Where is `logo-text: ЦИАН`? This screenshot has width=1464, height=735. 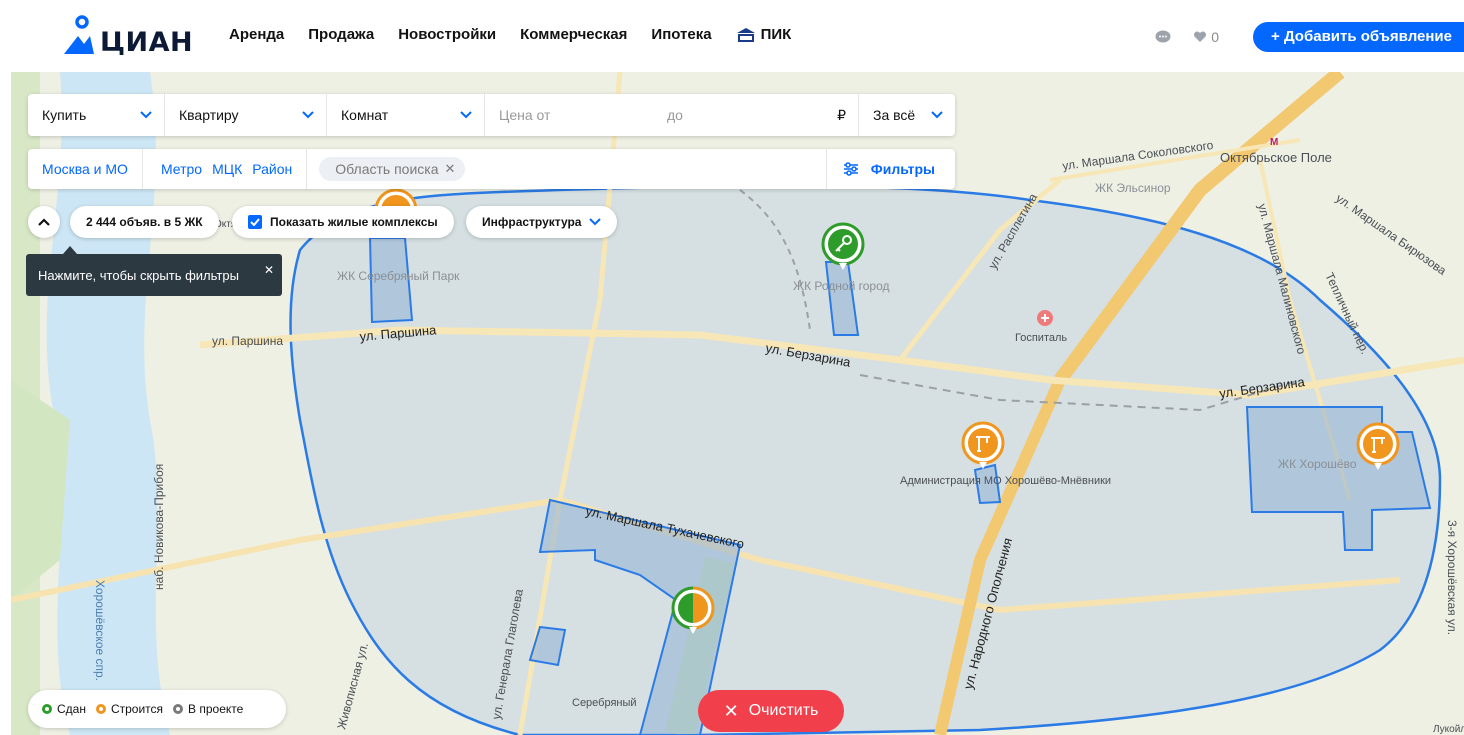 logo-text: ЦИАН is located at coordinates (147, 42).